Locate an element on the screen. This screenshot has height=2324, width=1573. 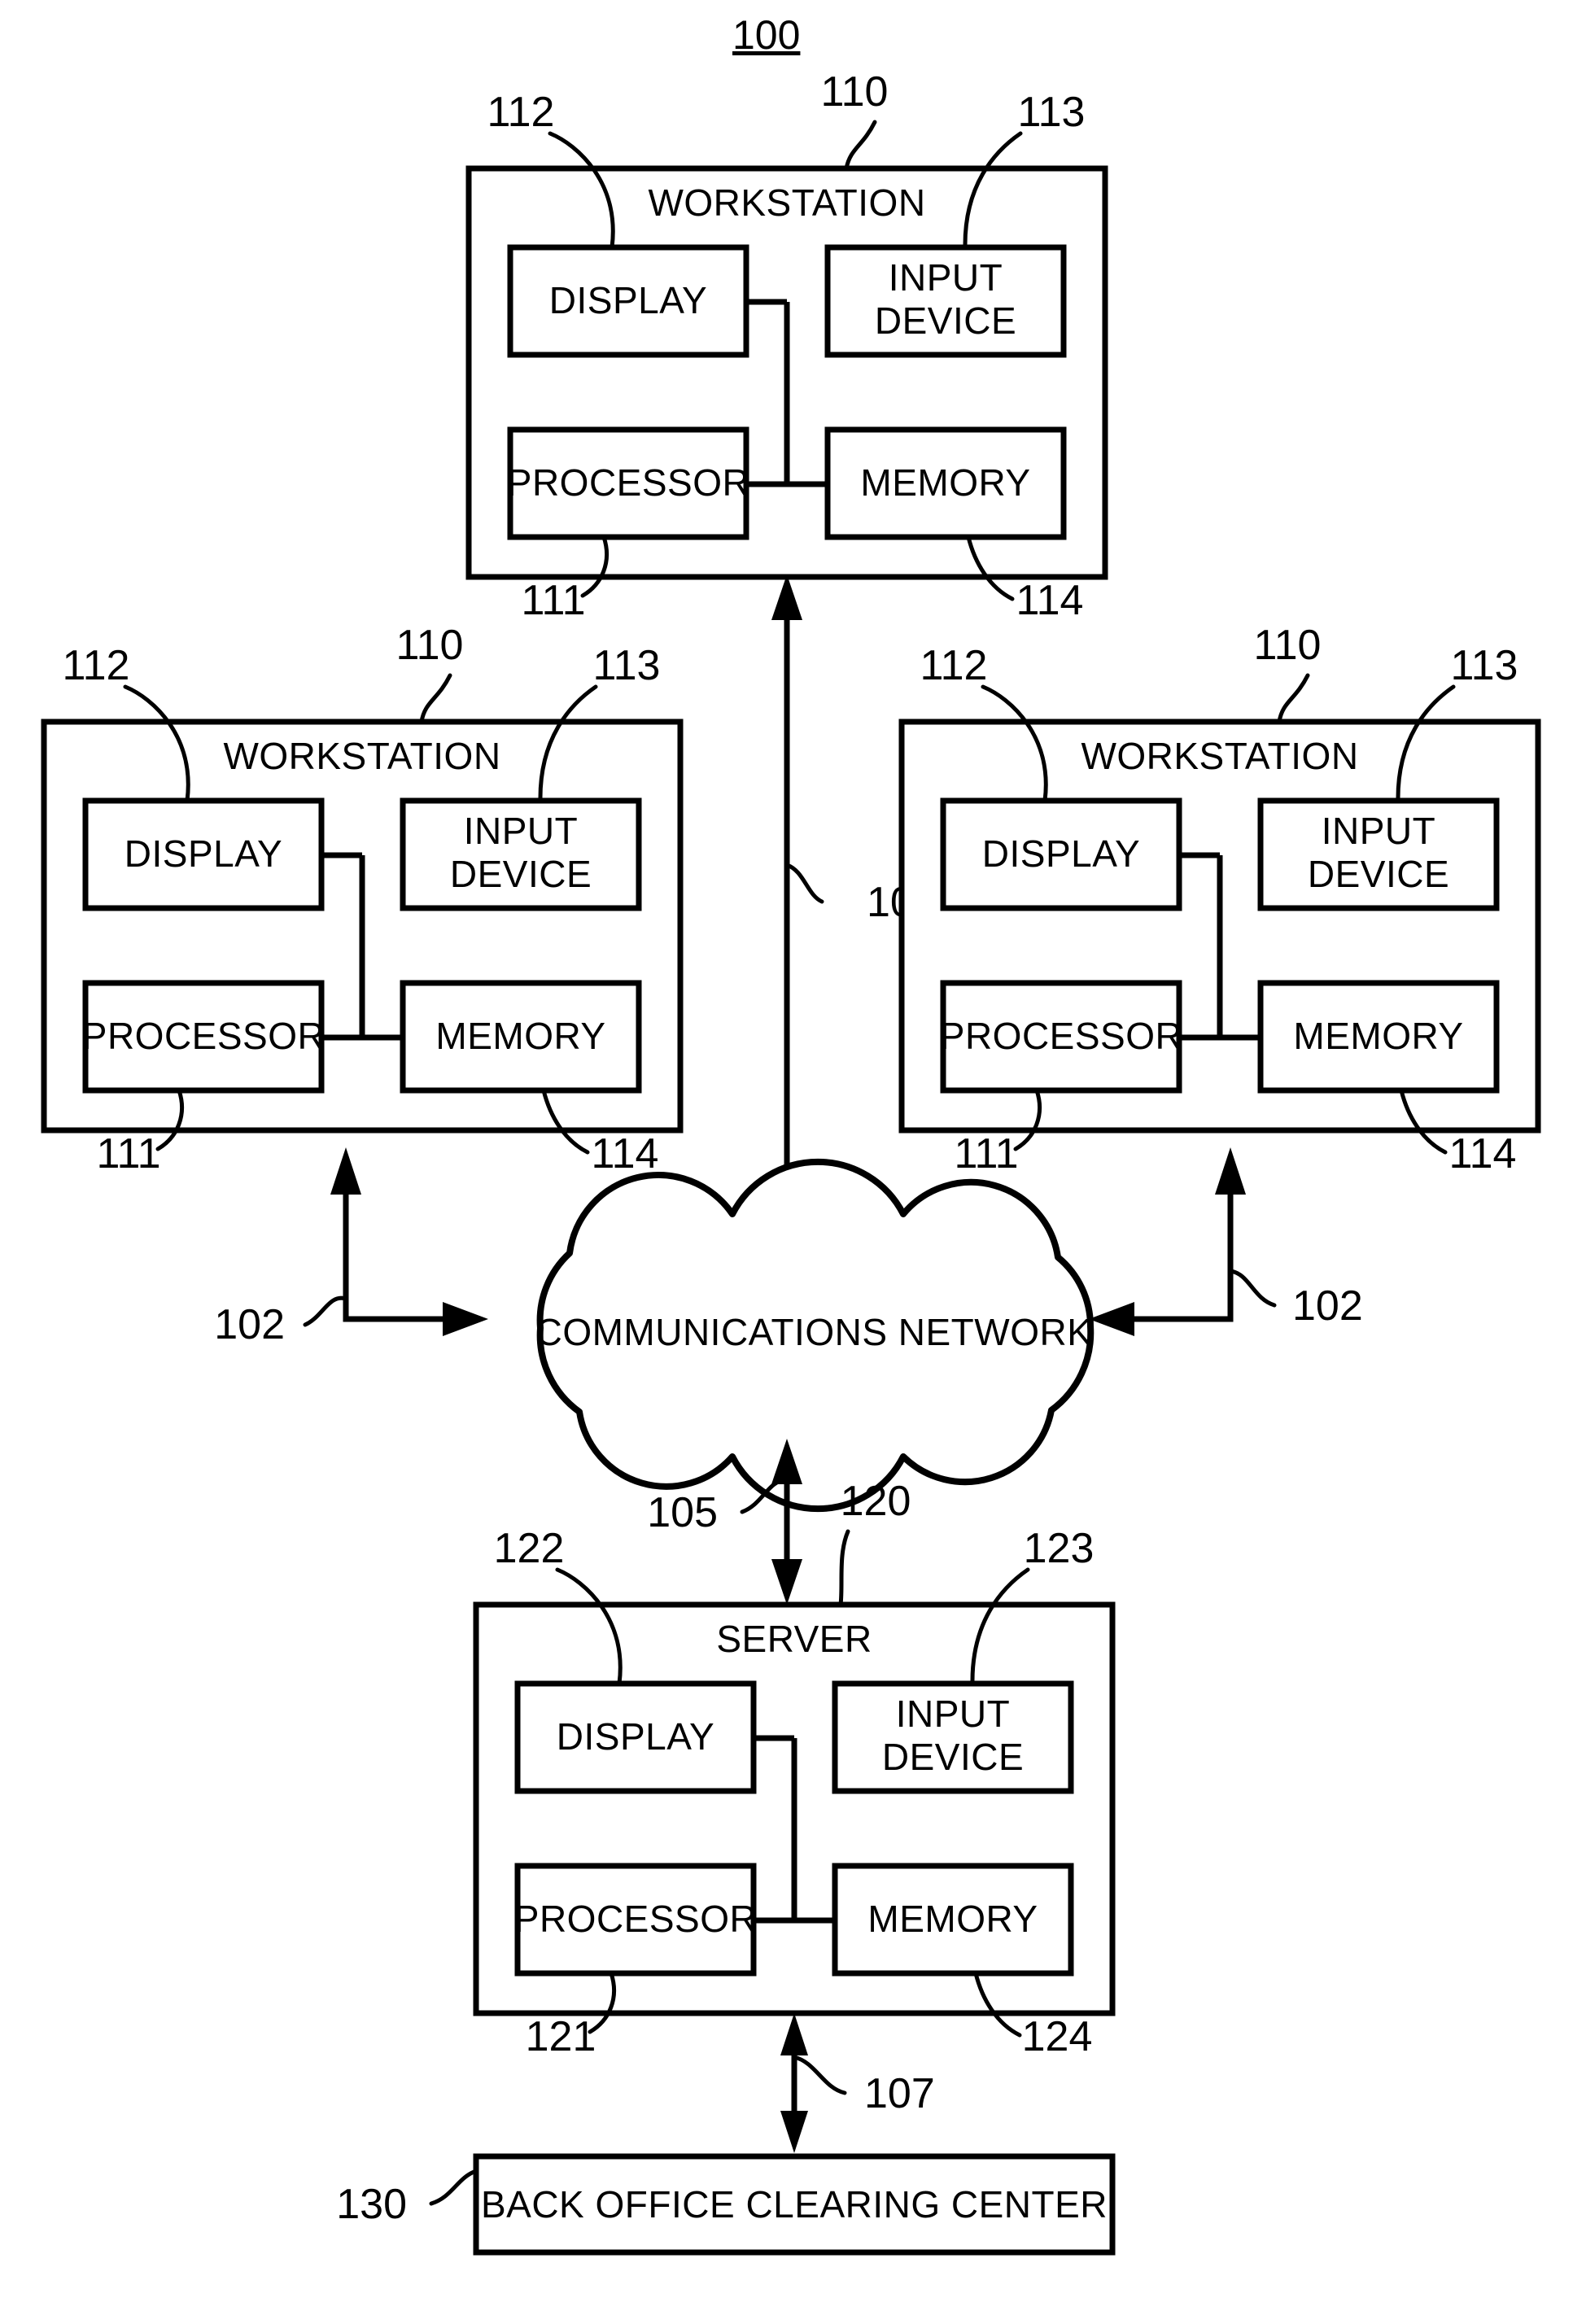
link-server-arrowhead-down is located at coordinates (786, 1582).